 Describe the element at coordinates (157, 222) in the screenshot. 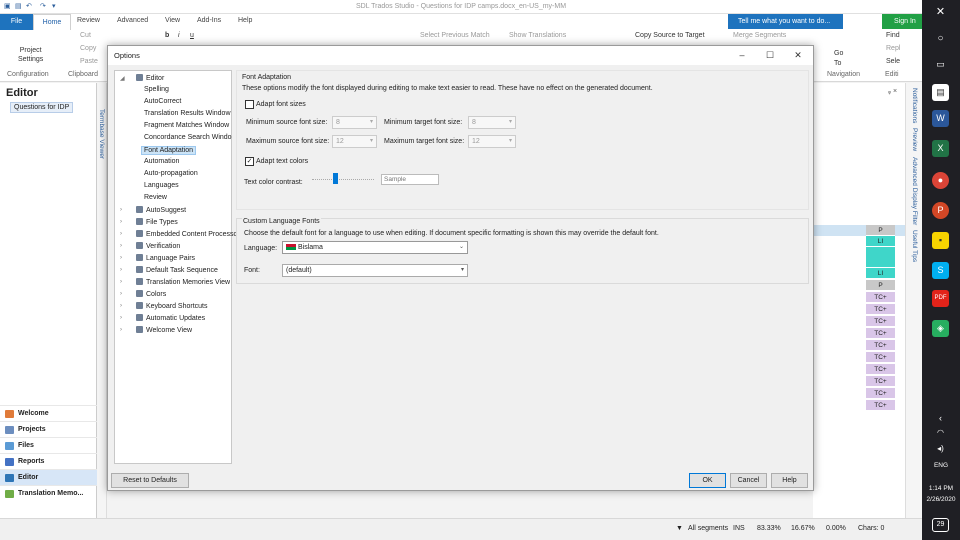

I see `tree-item-file-types: File Types` at that location.